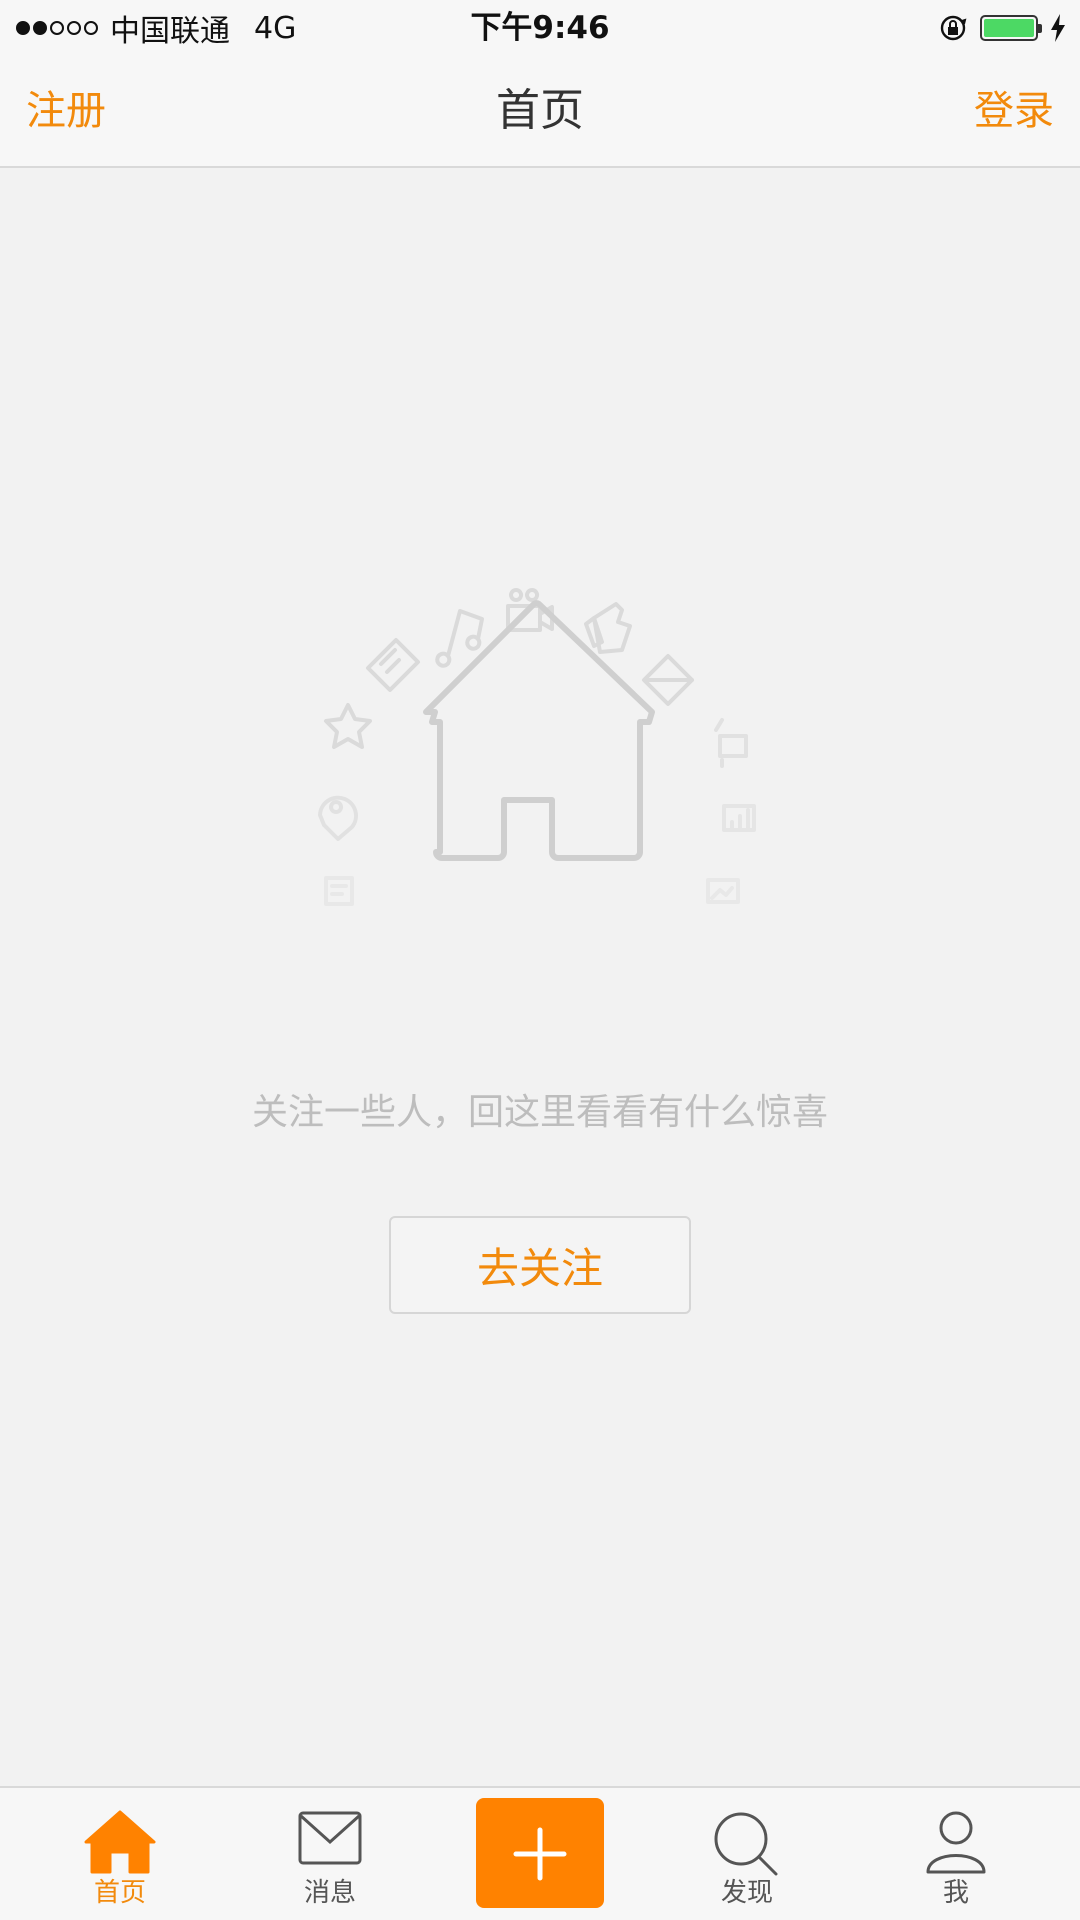  I want to click on tab-me-label: 我, so click(955, 1893).